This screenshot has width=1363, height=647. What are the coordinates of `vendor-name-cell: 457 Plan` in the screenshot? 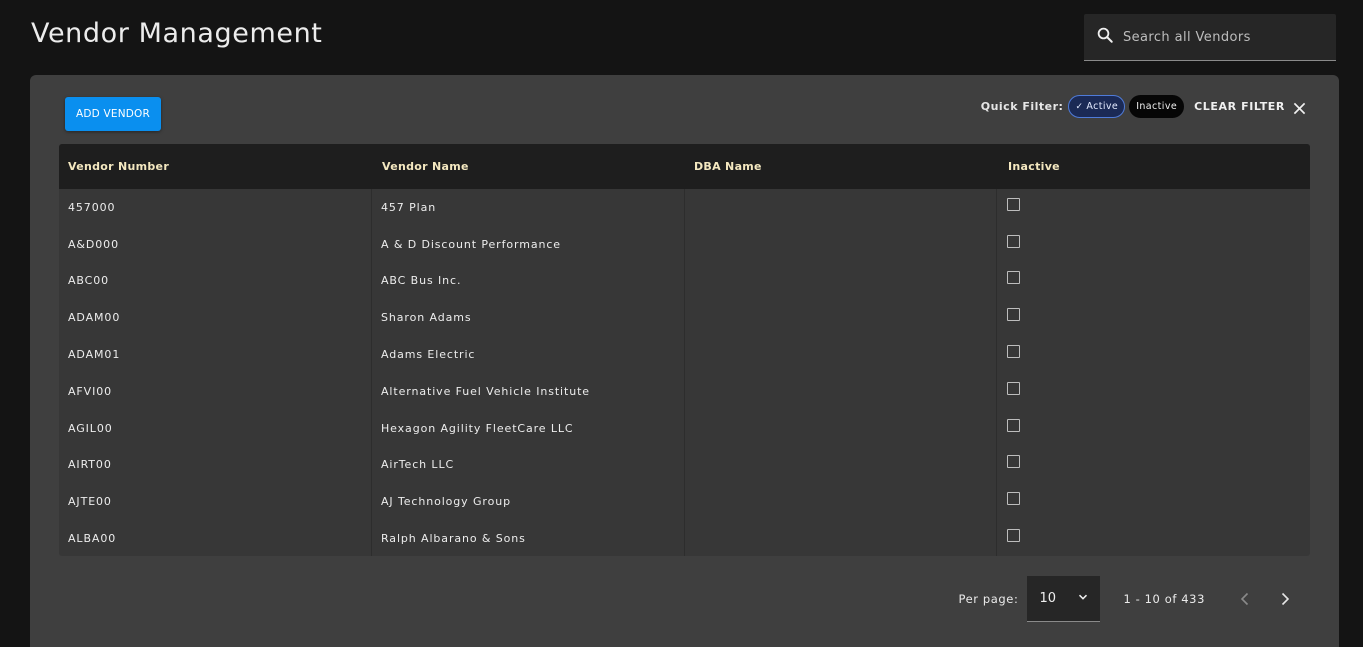 It's located at (527, 207).